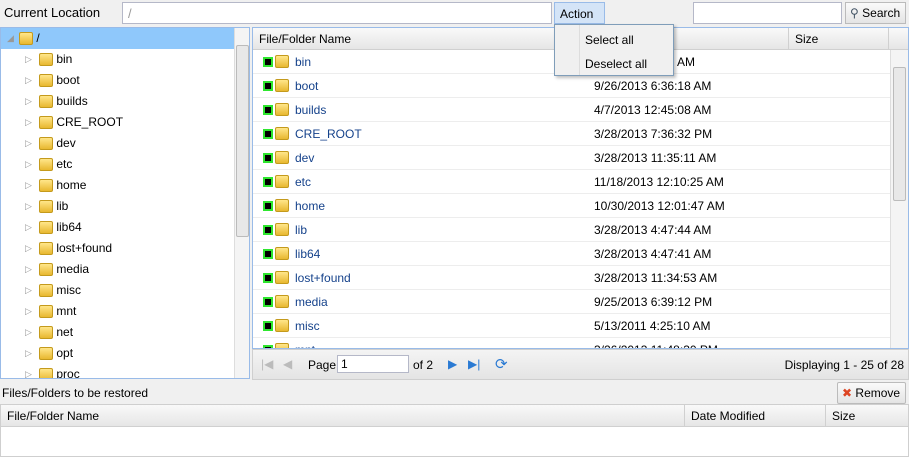 The image size is (909, 457). Describe the element at coordinates (117, 371) in the screenshot. I see `tree-item: ▷ proc` at that location.